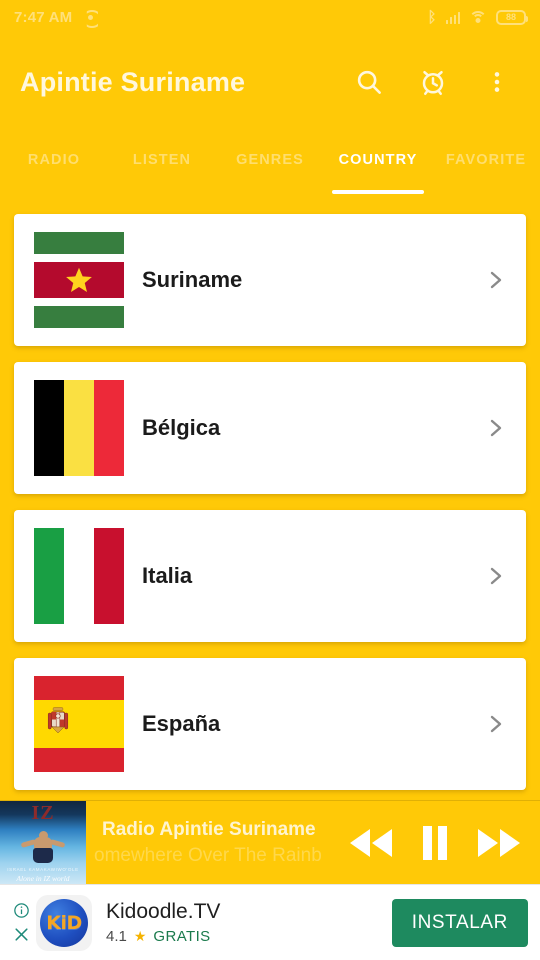 Image resolution: width=540 pixels, height=960 pixels. I want to click on bluetooth-icon: ᛒ, so click(432, 17).